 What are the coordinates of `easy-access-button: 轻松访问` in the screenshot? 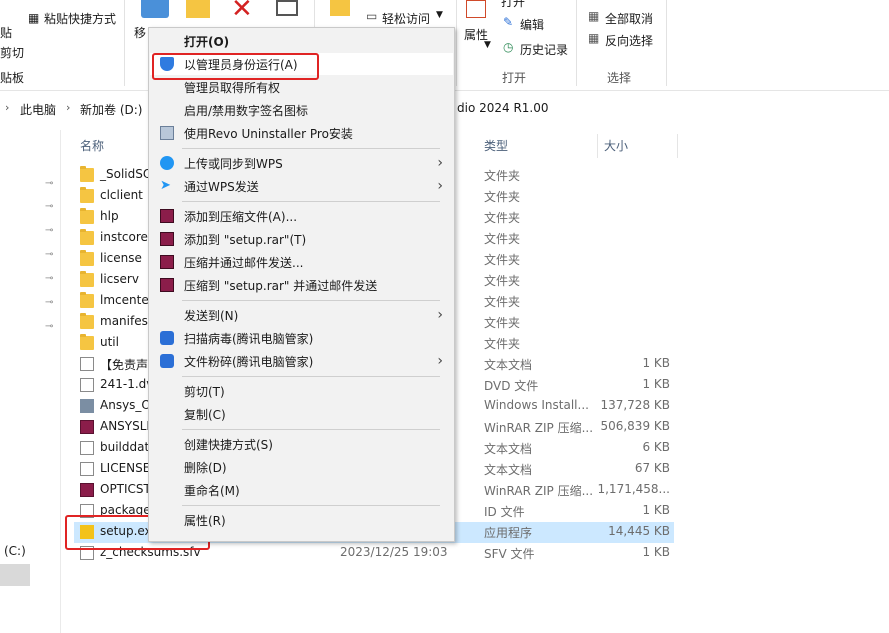 It's located at (406, 18).